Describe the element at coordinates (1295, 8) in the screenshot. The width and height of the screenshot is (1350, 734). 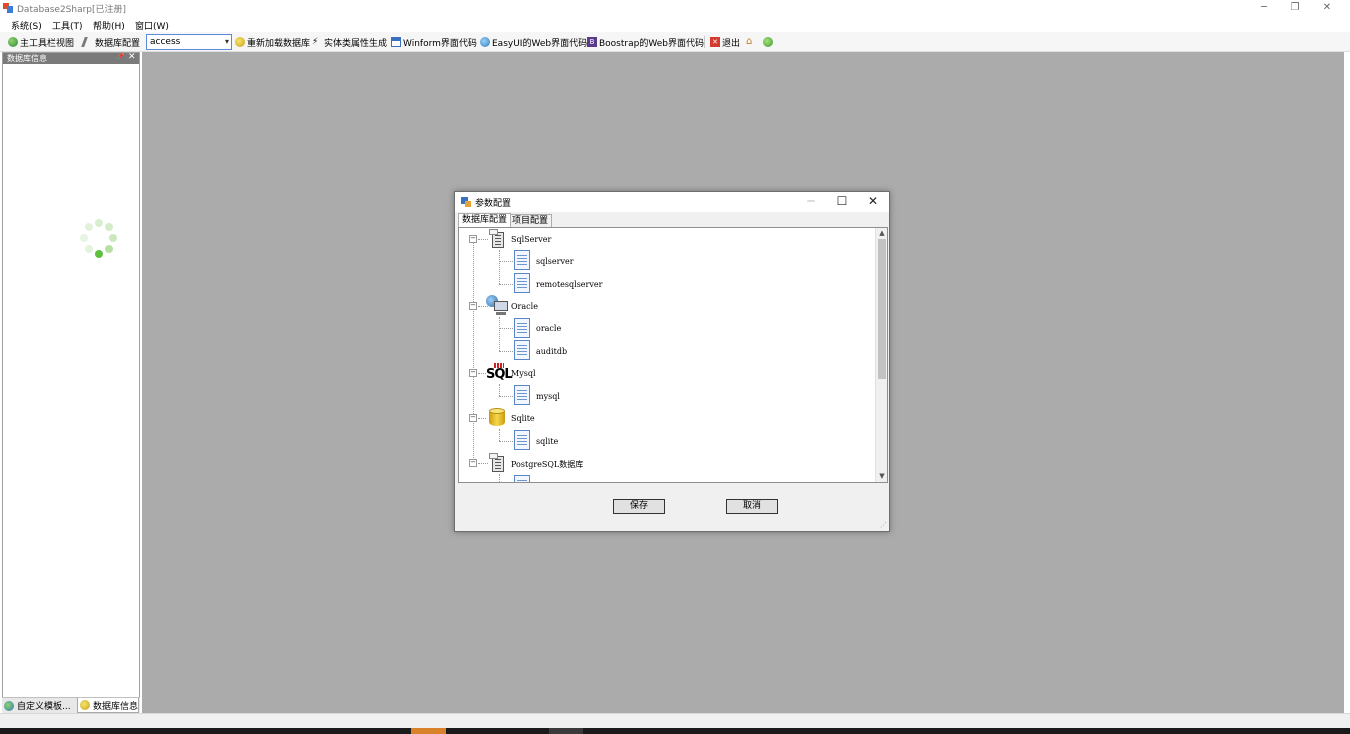
I see `restore-button: ❐` at that location.